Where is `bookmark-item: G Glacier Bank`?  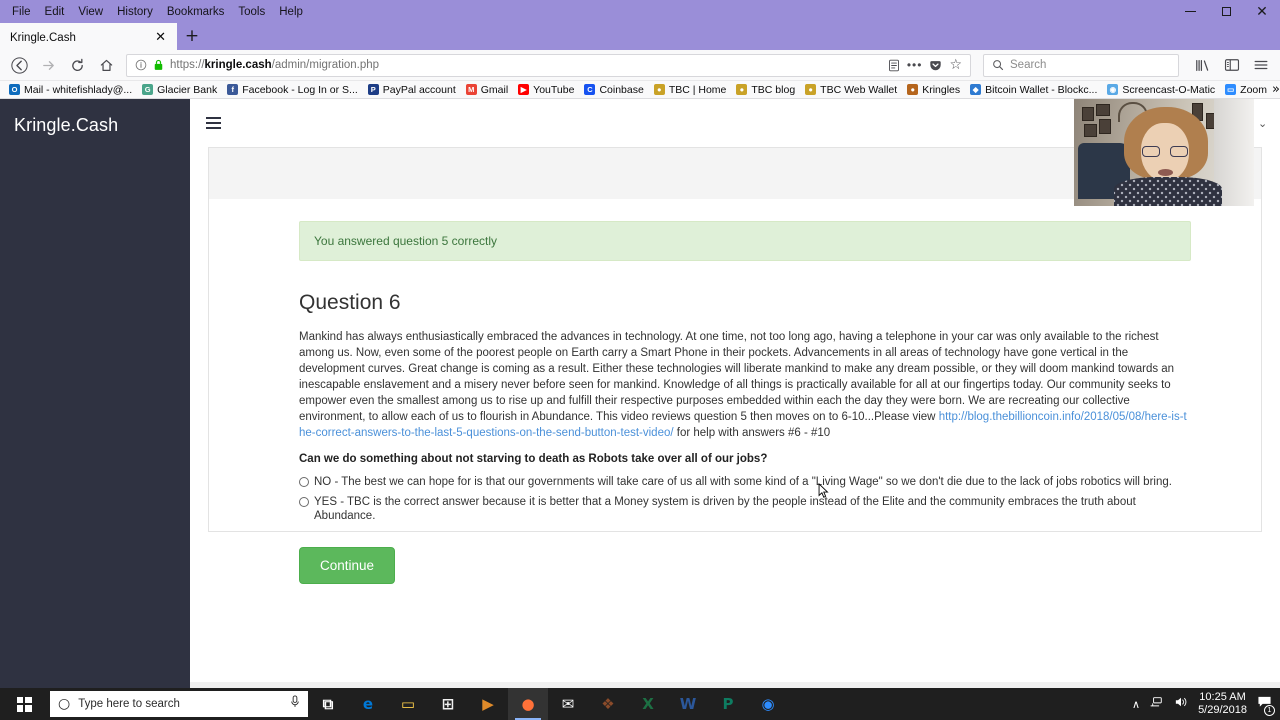
bookmark-item: G Glacier Bank is located at coordinates (179, 90).